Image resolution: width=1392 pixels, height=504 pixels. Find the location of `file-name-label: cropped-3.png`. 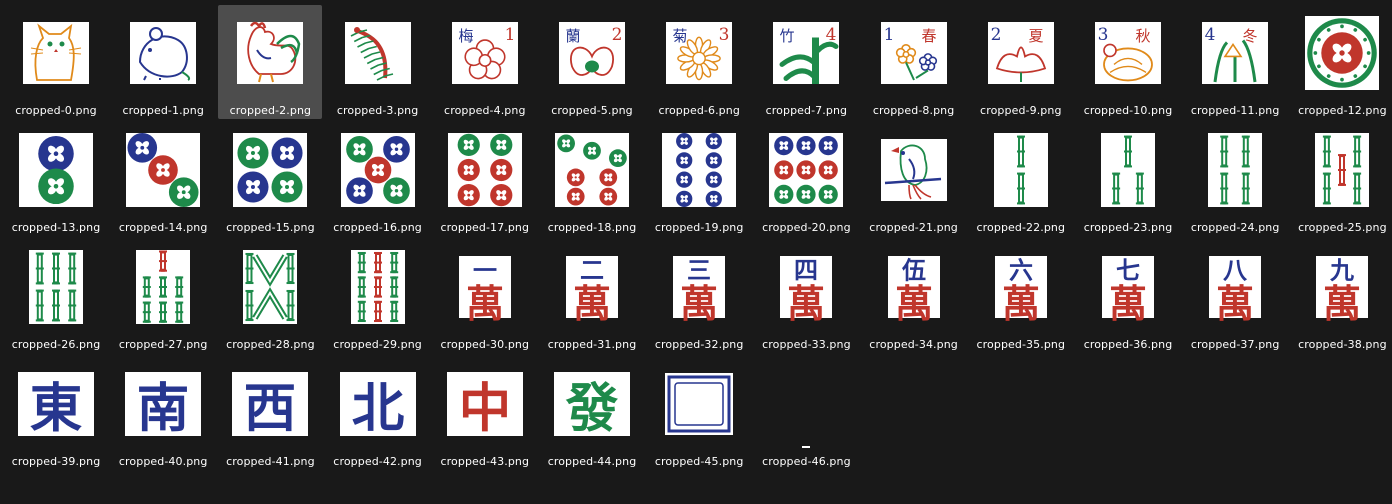

file-name-label: cropped-3.png is located at coordinates (377, 110).